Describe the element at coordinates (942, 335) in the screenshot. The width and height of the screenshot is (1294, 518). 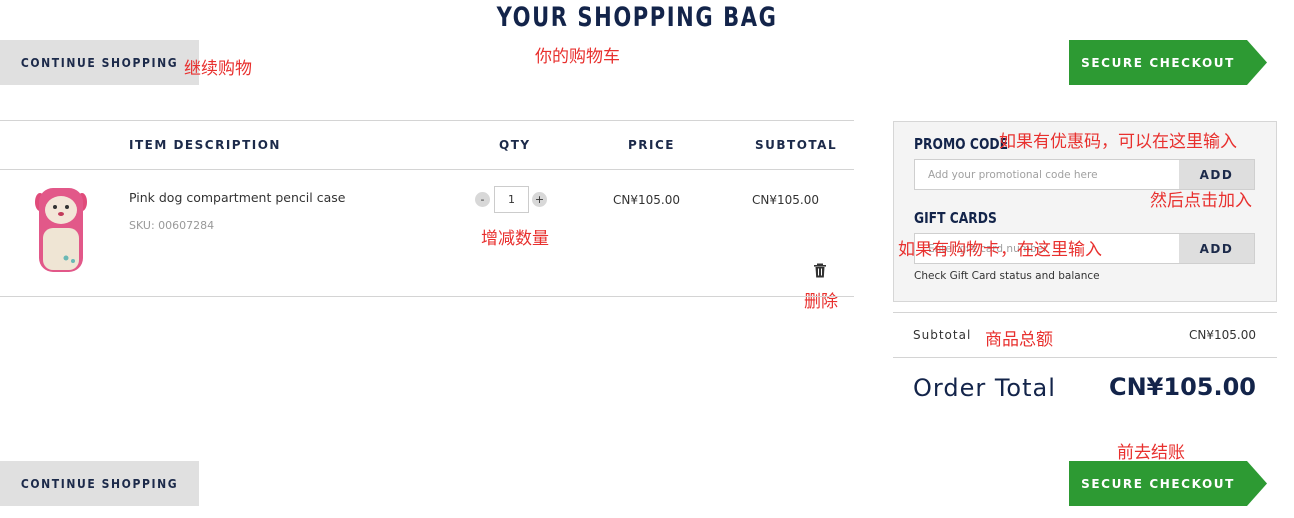
I see `subtotal-label: Subtotal` at that location.